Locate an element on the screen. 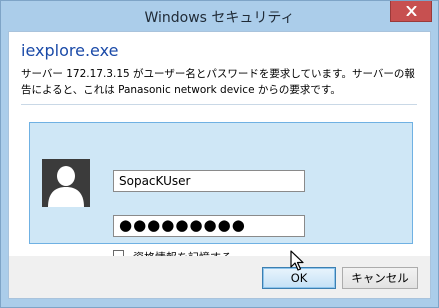 This screenshot has height=308, width=439. mouse-pointer-icon is located at coordinates (297, 263).